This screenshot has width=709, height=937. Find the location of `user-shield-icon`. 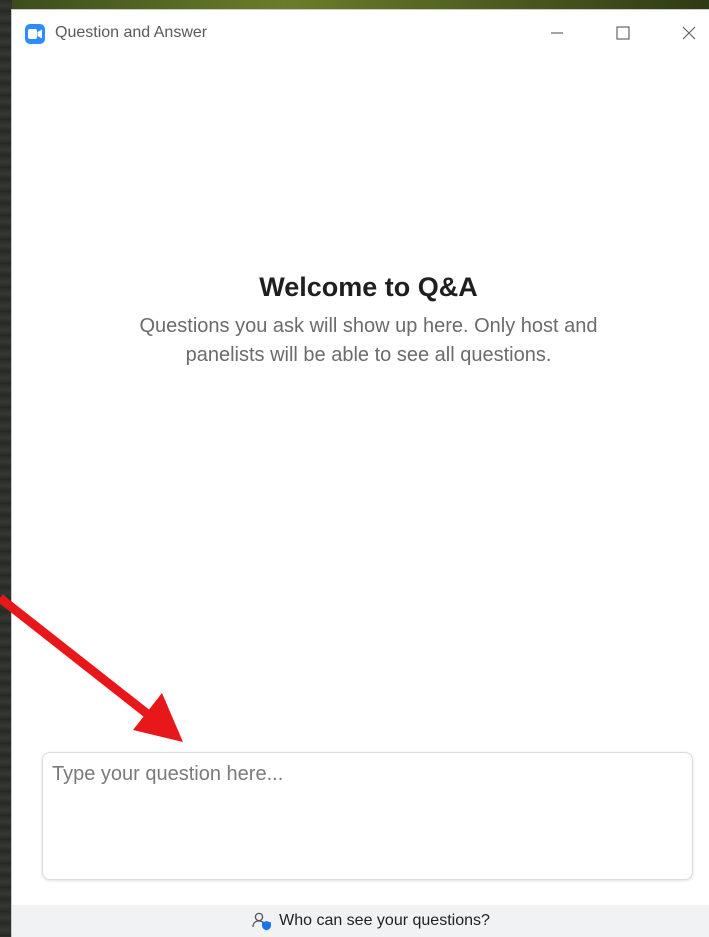

user-shield-icon is located at coordinates (262, 921).